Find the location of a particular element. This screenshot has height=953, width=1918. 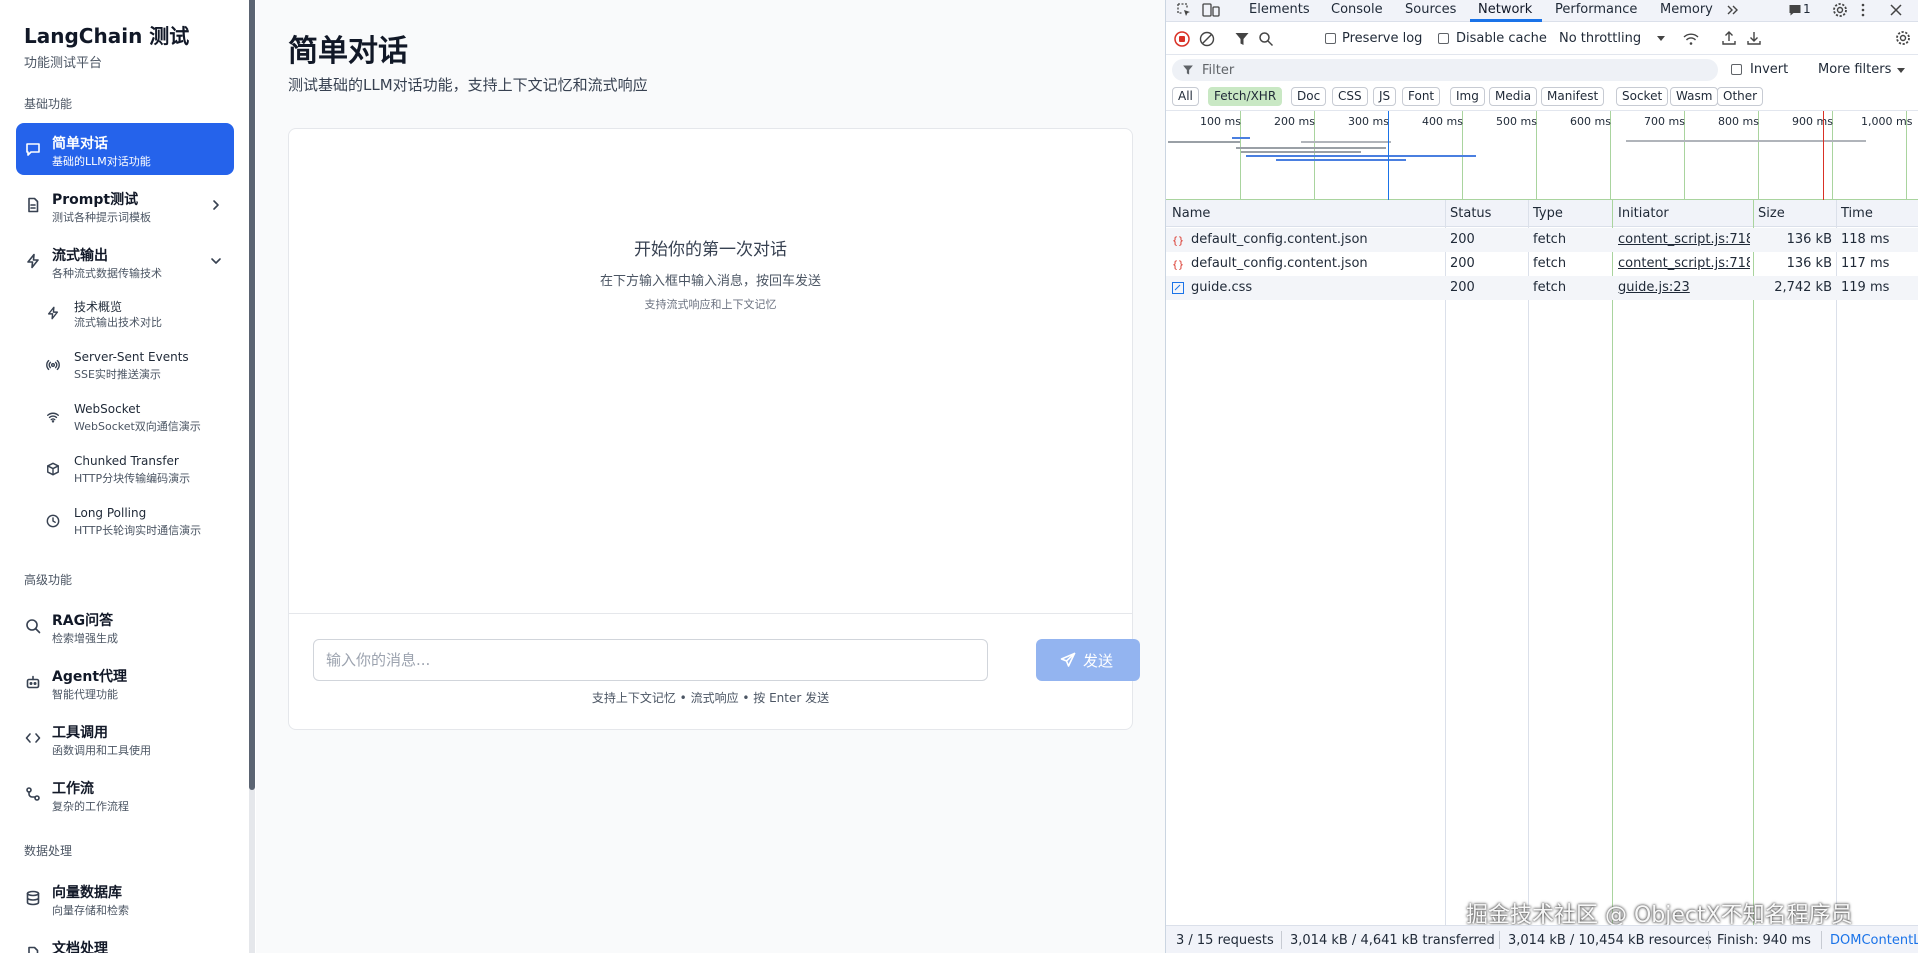

sidebar-subitem-websocket: WebSocket WebSocket双向通信演示 is located at coordinates (137, 418).